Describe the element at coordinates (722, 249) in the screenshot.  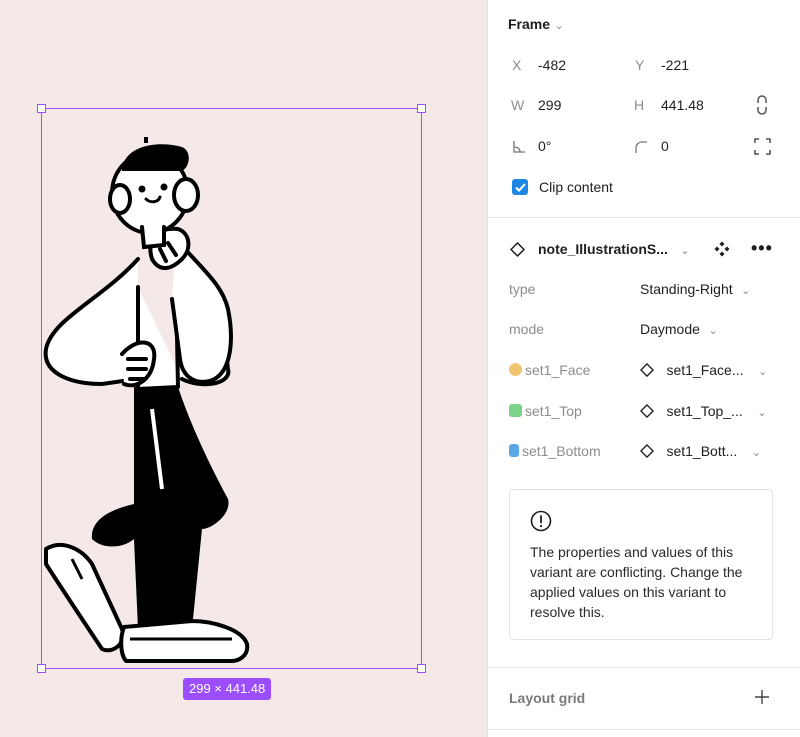
I see `component-icon` at that location.